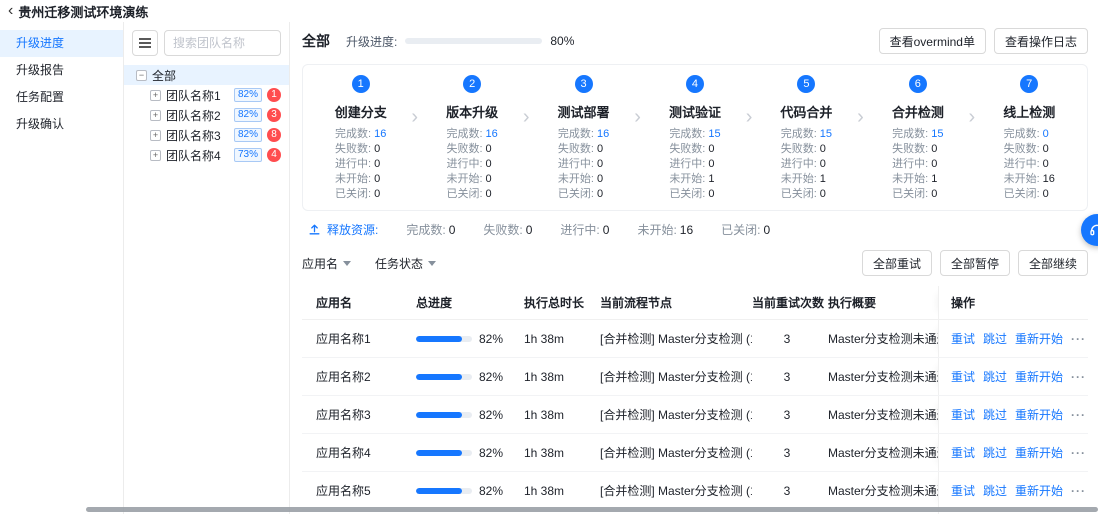  What do you see at coordinates (406, 263) in the screenshot?
I see `task-status-filter-dropdown: 任务状态` at bounding box center [406, 263].